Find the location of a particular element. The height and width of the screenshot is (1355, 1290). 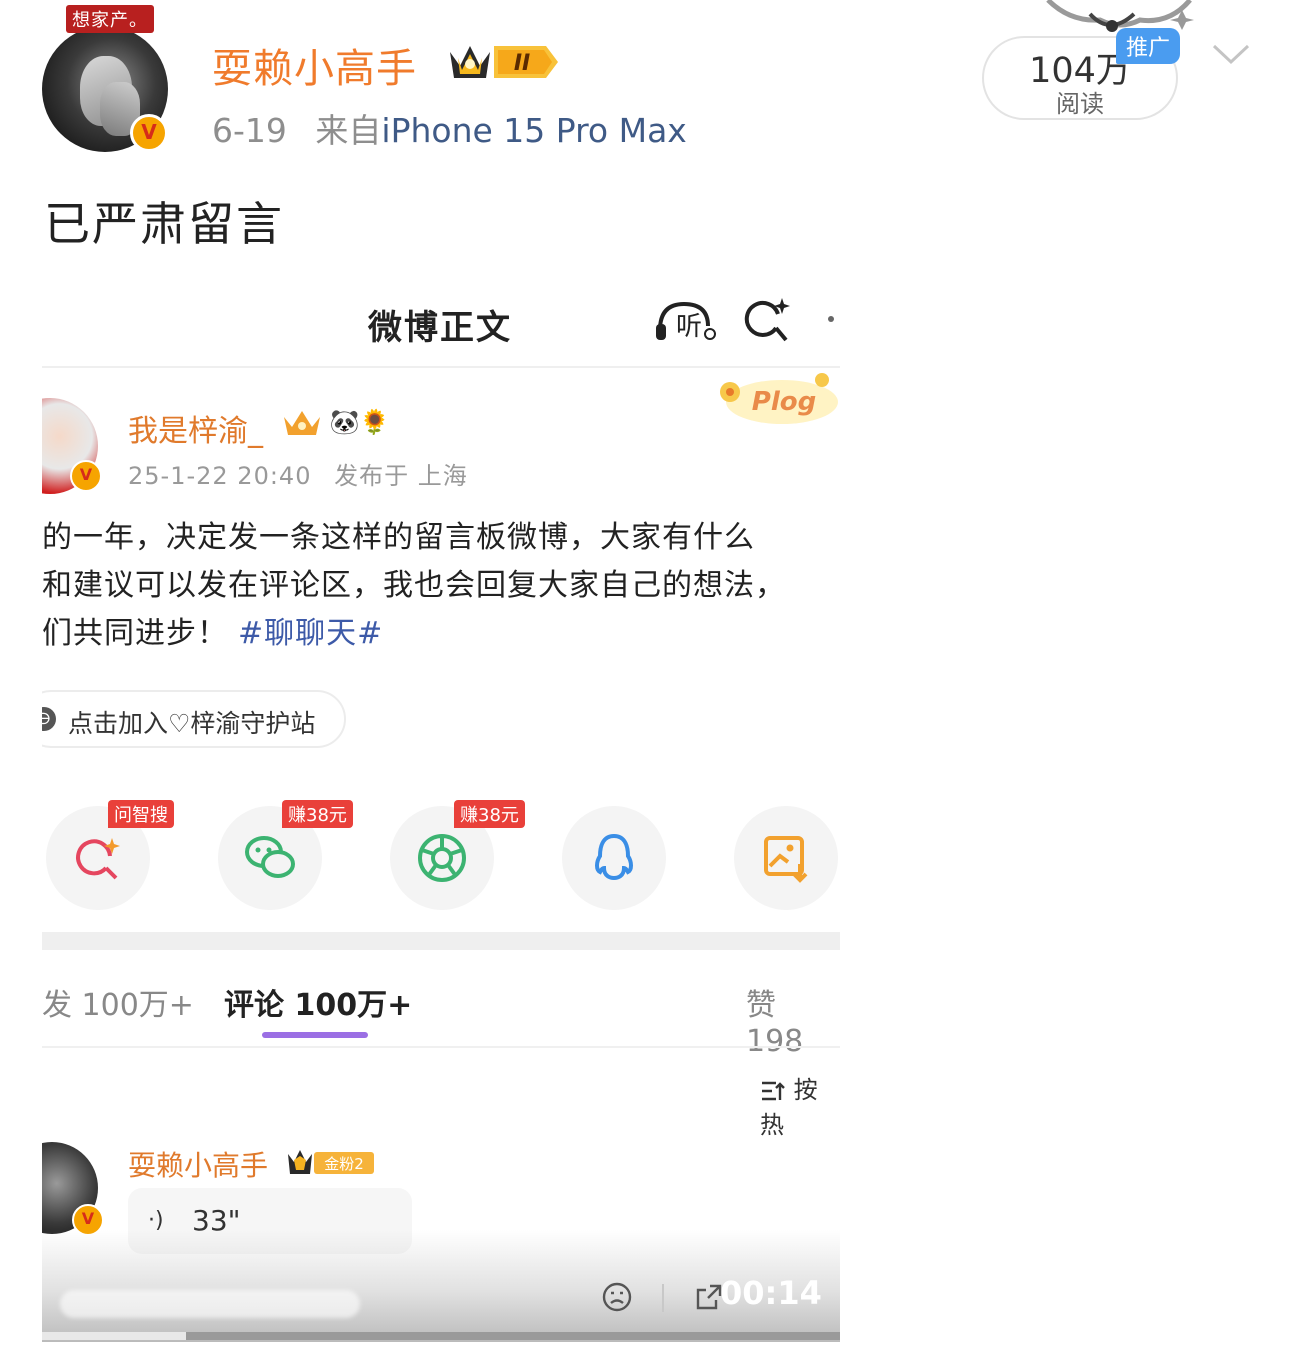

share-badge-wechat: 赚38元 is located at coordinates (317, 814).